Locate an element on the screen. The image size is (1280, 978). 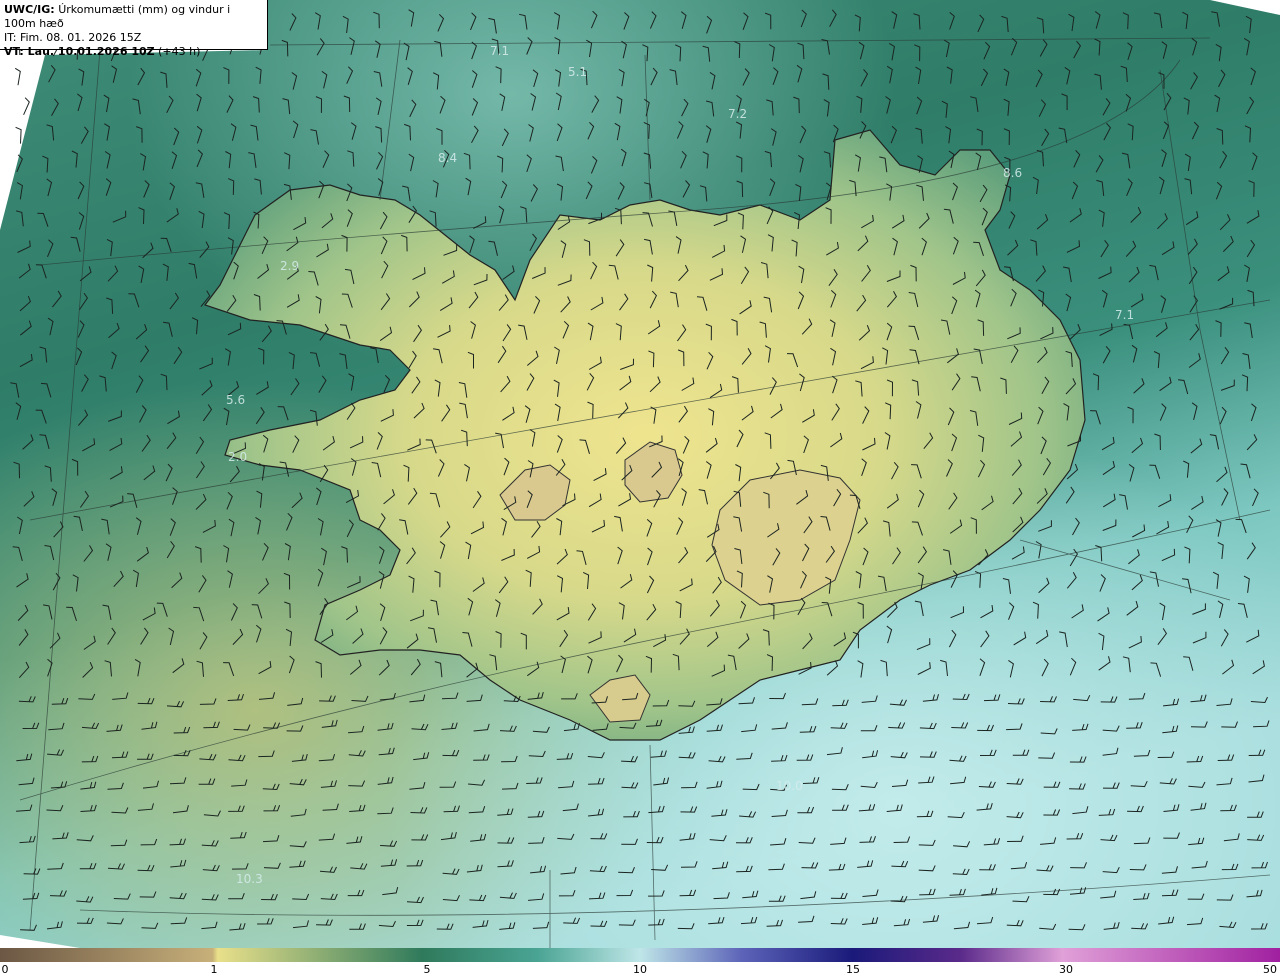
value-label: 5.6 is located at coordinates (235, 400).